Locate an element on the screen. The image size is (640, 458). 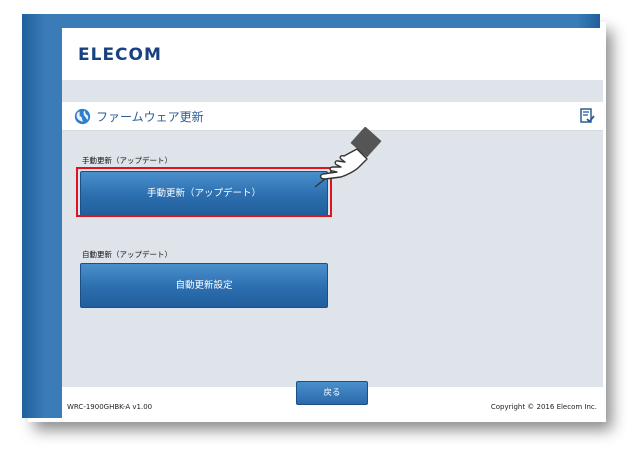
auto-update-label: 自動更新（アップデート） is located at coordinates (127, 254).